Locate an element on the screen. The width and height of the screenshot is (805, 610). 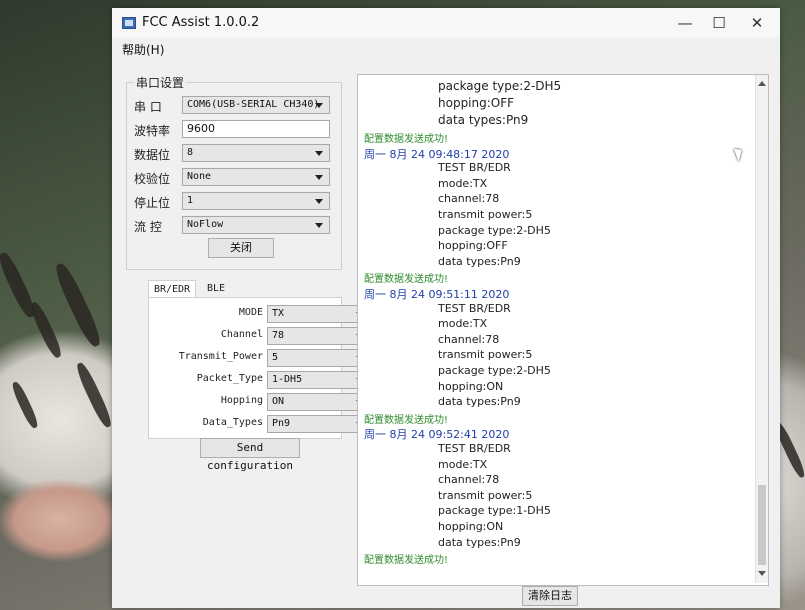
port-label: 串 口 is located at coordinates (148, 107).